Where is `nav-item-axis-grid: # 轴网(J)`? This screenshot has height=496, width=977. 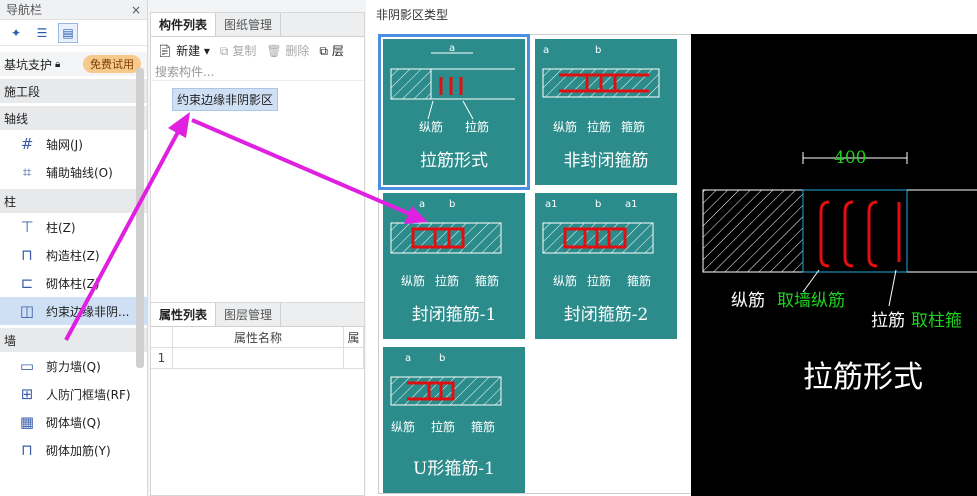
nav-item-axis-grid: # 轴网(J) is located at coordinates (73, 144).